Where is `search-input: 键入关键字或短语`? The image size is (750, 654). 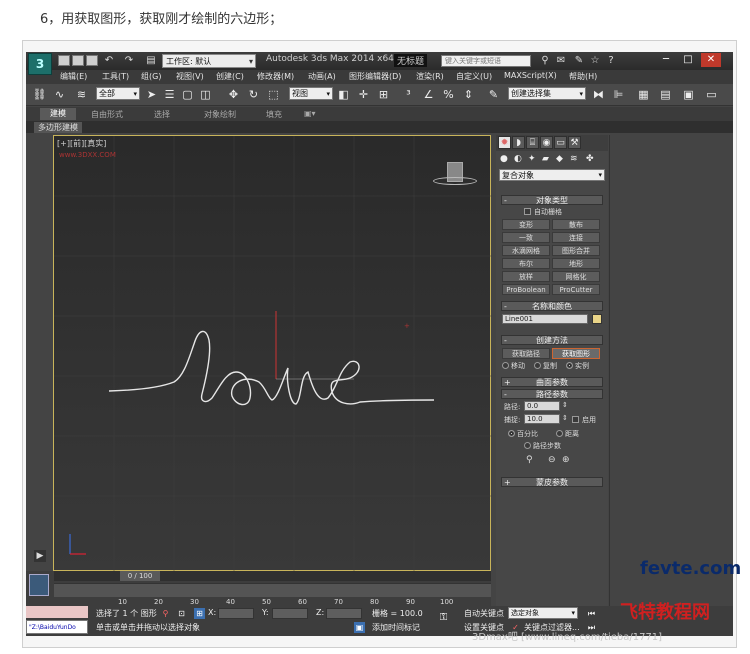 search-input: 键入关键字或短语 is located at coordinates (486, 61).